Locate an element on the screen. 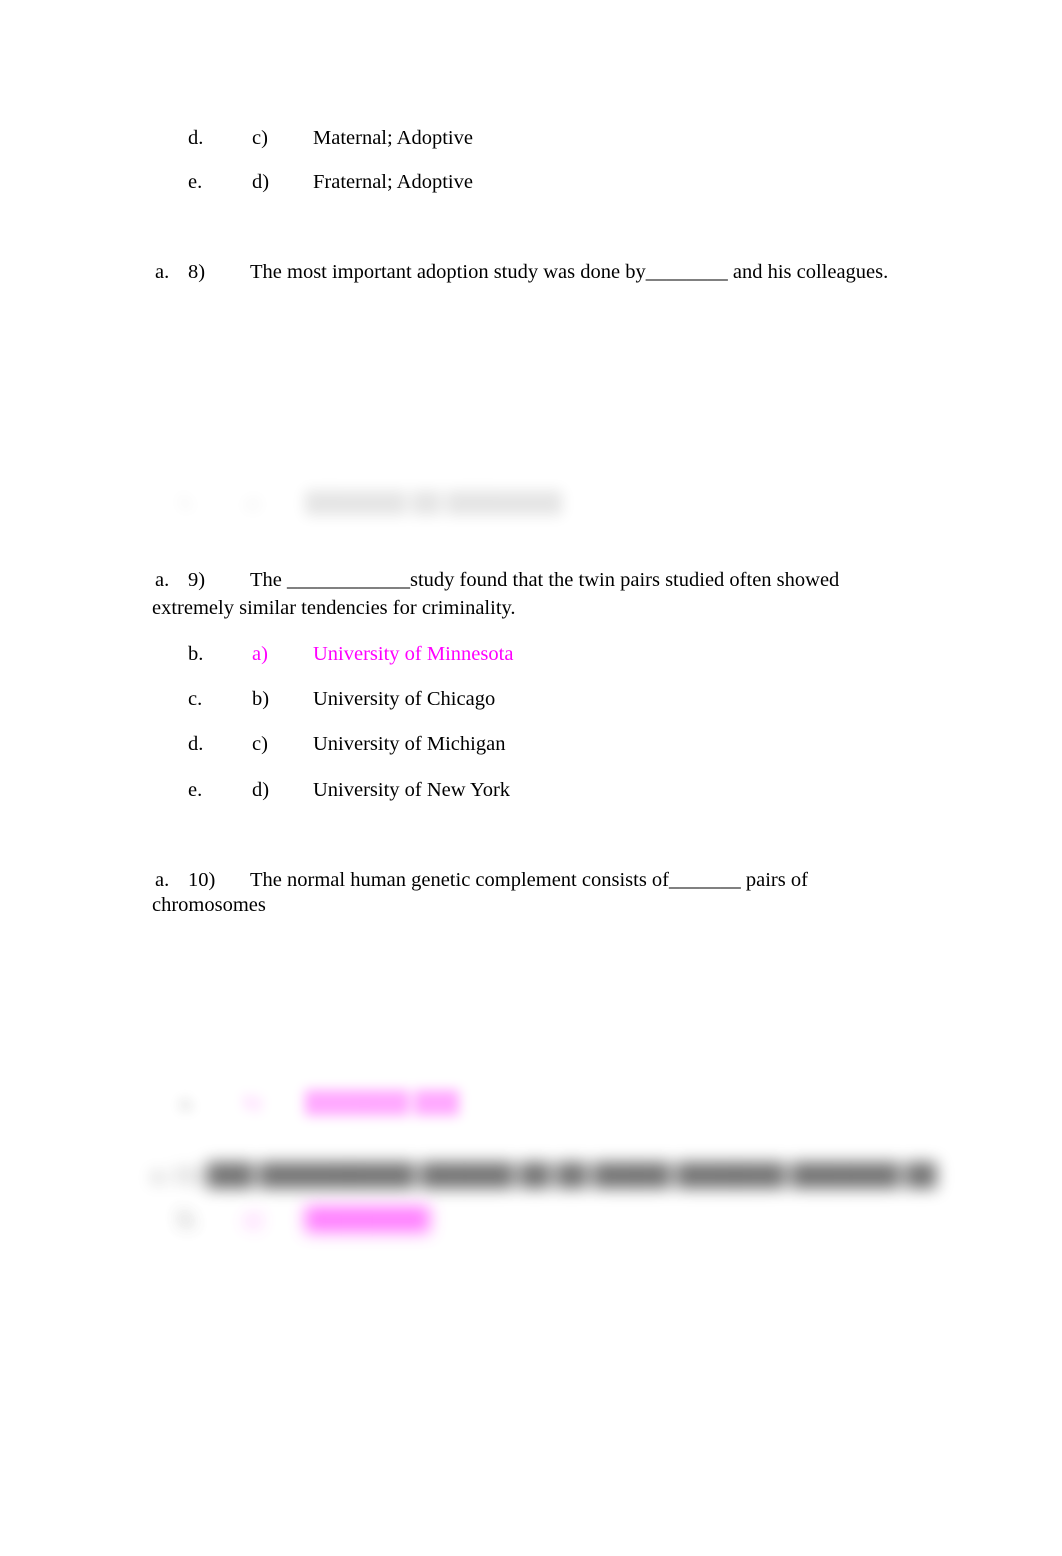 The height and width of the screenshot is (1556, 1062). redacted-marker: a. is located at coordinates (187, 1102).